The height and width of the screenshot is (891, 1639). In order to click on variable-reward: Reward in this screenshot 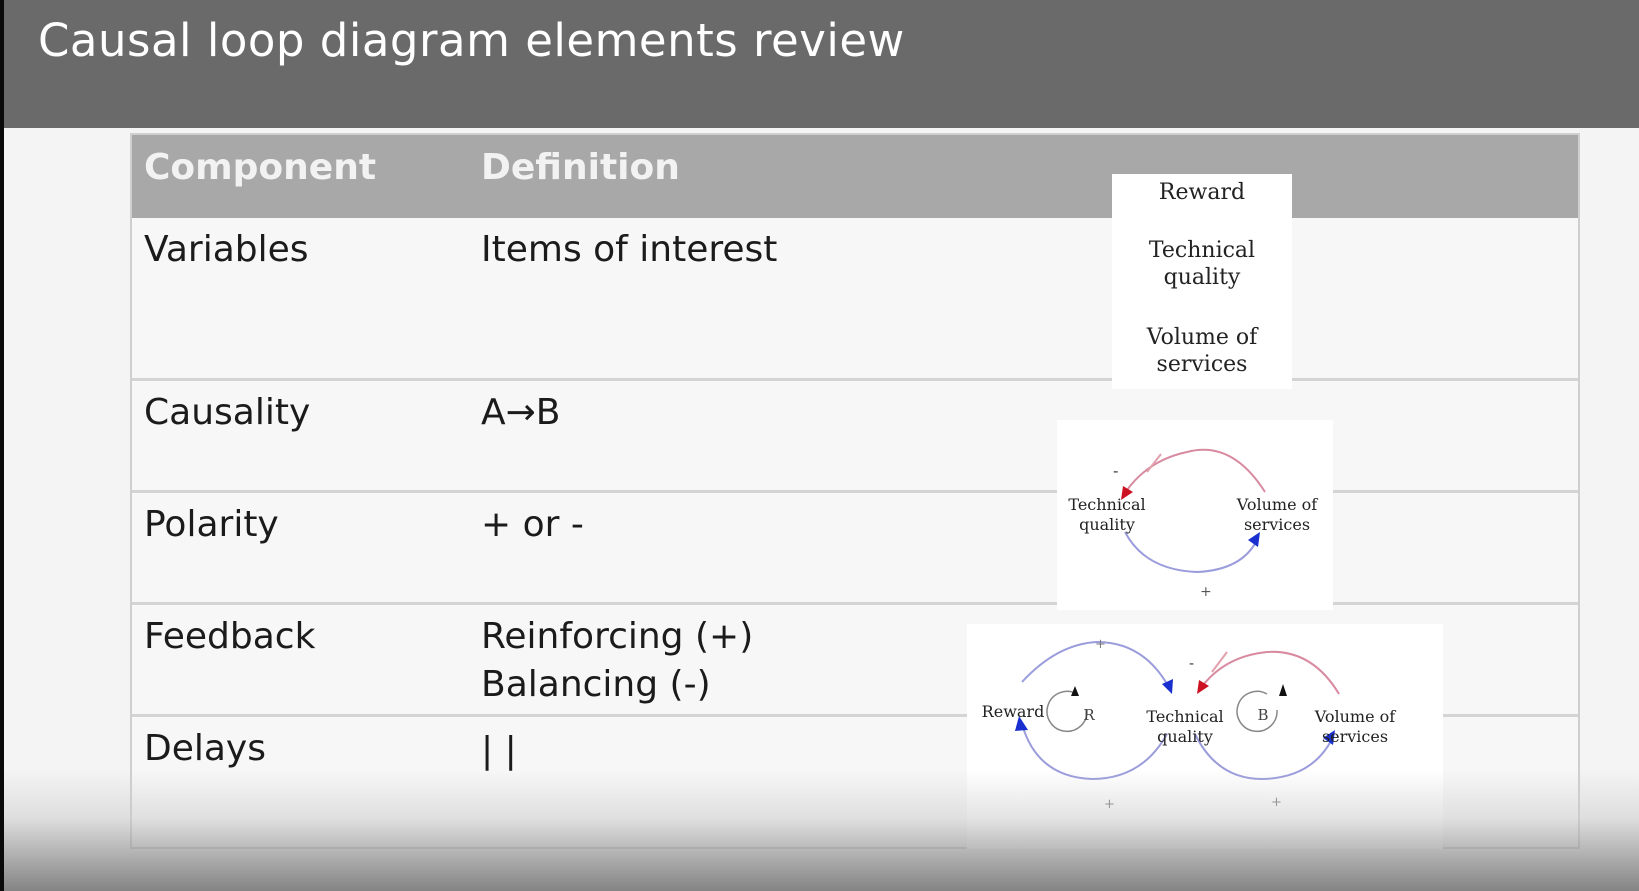, I will do `click(1202, 192)`.